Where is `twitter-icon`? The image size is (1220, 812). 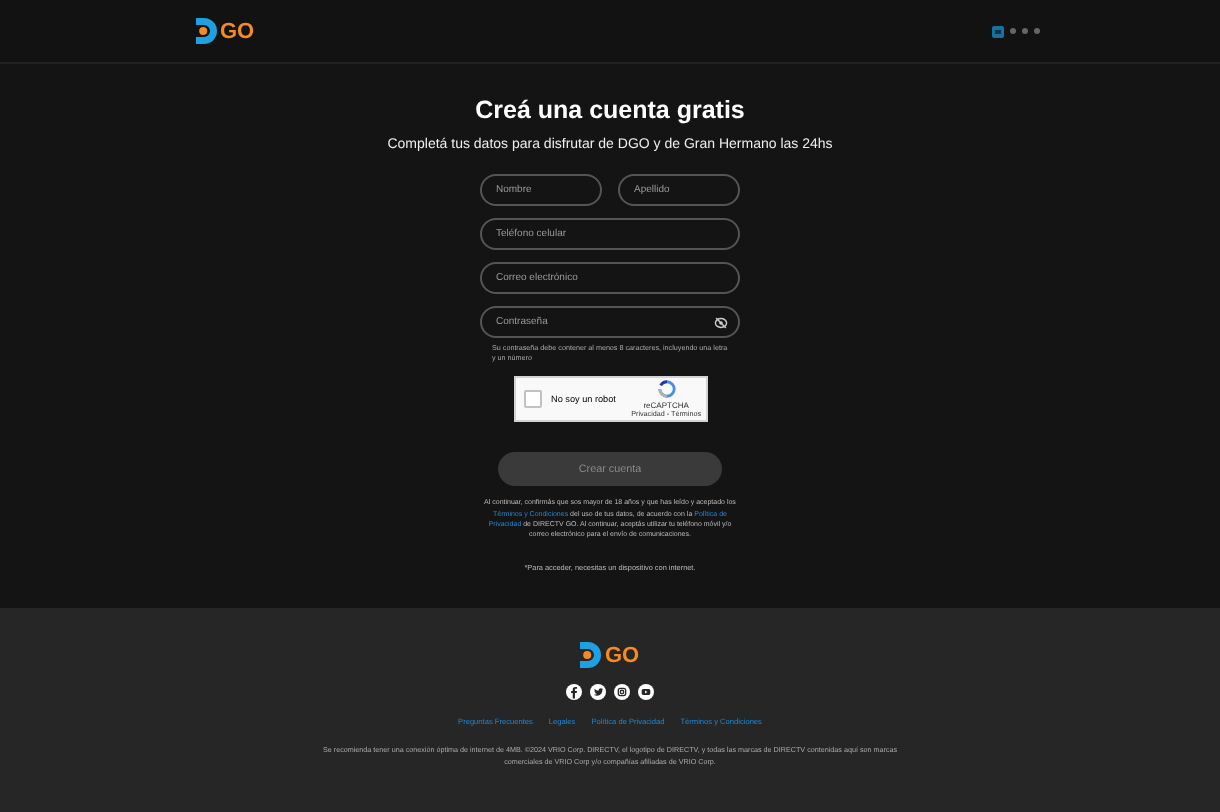
twitter-icon is located at coordinates (598, 692).